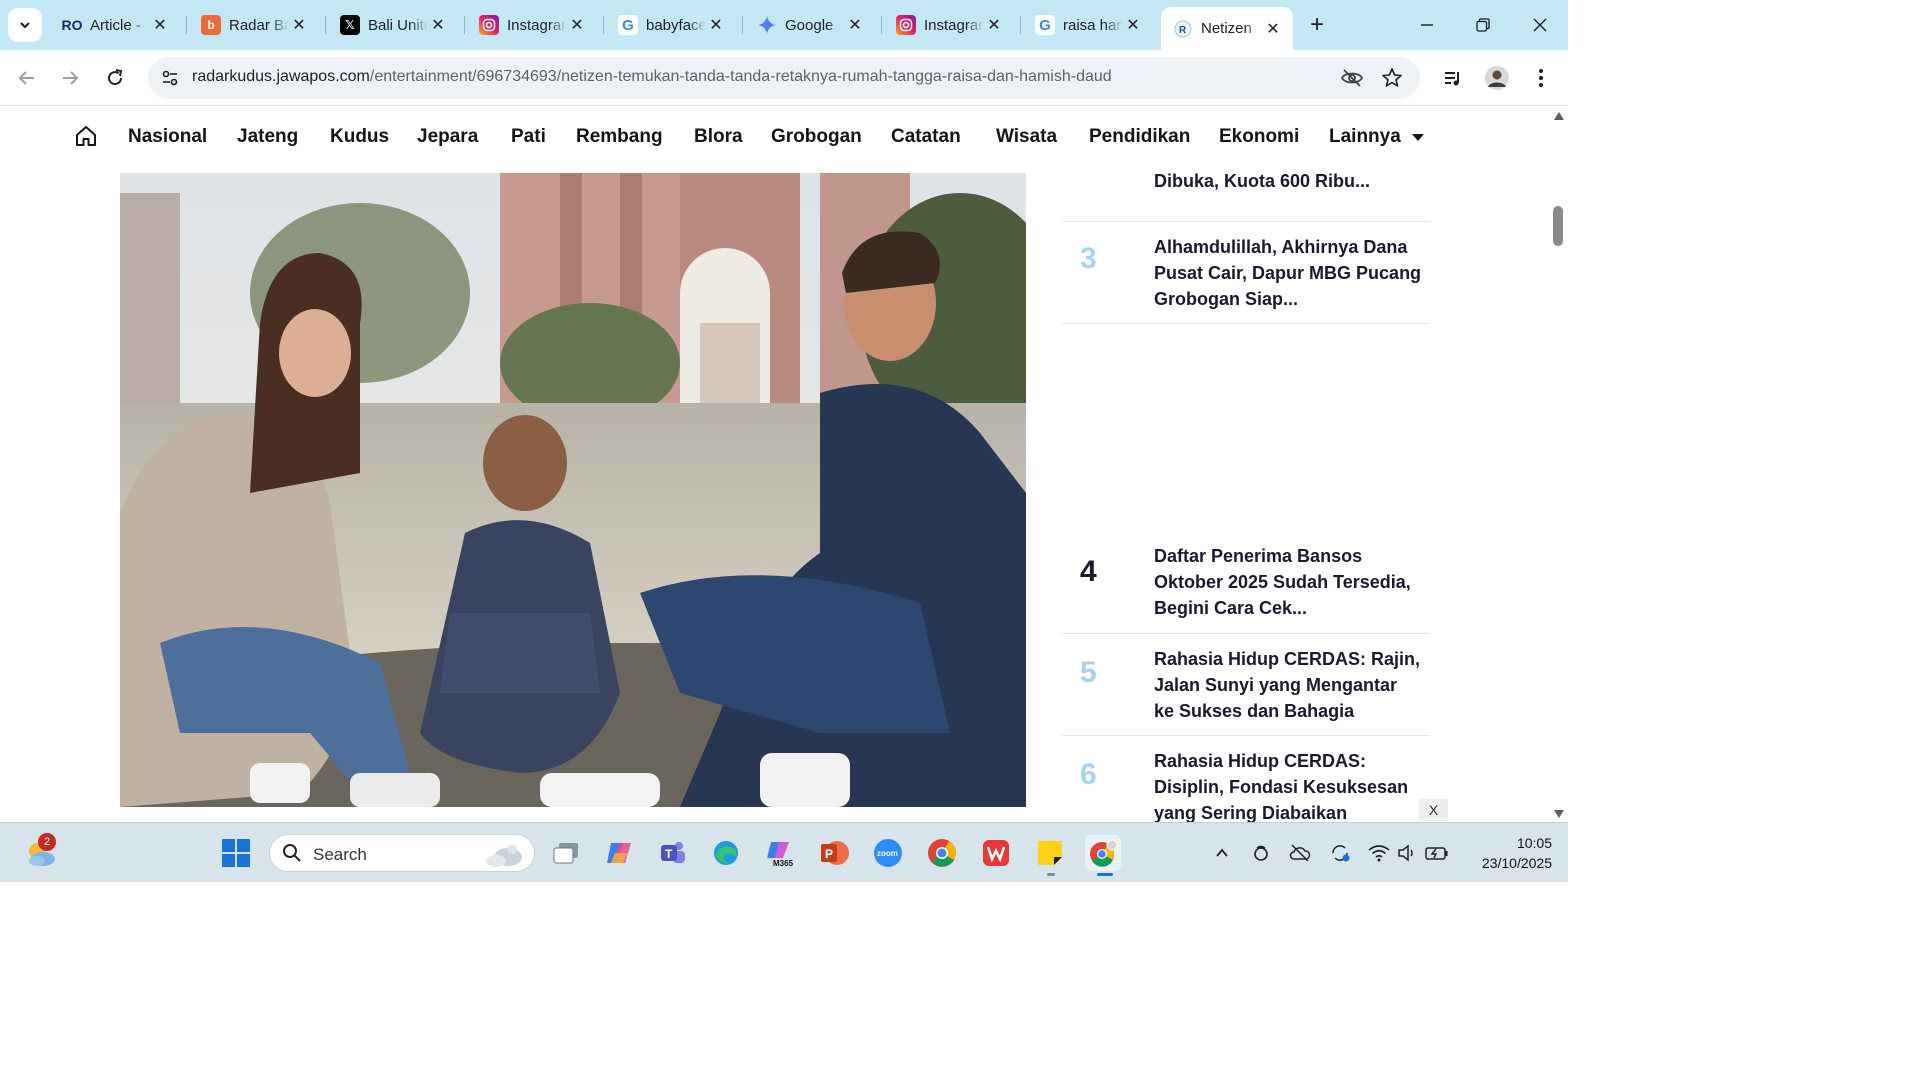 This screenshot has height=1080, width=1920. What do you see at coordinates (1088, 258) in the screenshot?
I see `list-item-number: 3` at bounding box center [1088, 258].